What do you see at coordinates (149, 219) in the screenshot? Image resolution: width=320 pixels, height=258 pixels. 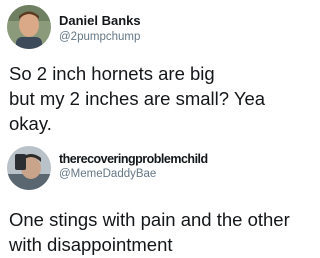 I see `tweet-text-line: One stings with pain and the other` at bounding box center [149, 219].